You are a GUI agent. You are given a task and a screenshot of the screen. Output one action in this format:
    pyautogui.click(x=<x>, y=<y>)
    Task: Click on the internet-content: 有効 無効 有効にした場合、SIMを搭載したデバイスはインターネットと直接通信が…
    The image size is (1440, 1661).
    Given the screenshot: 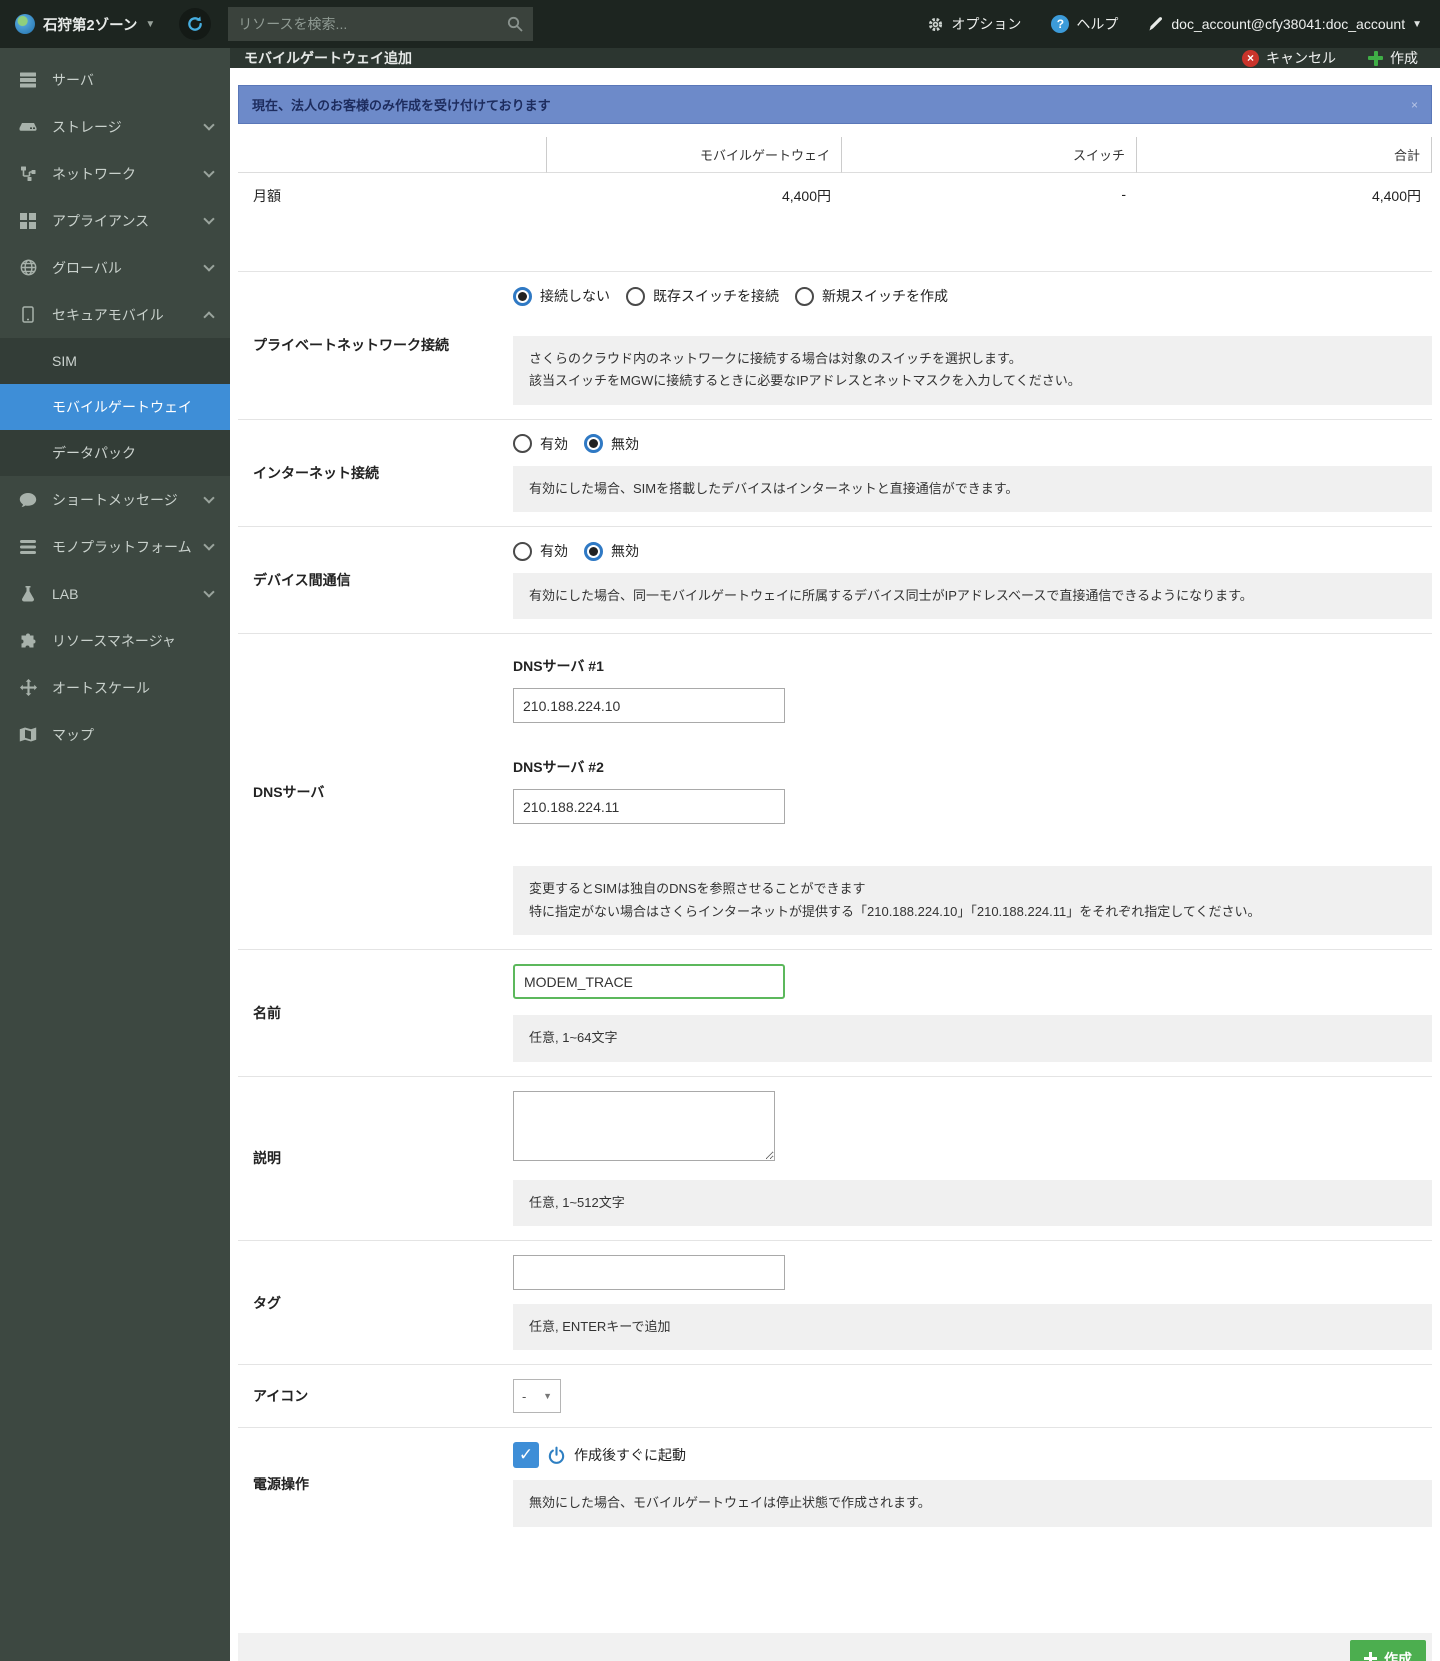 What is the action you would take?
    pyautogui.click(x=972, y=473)
    